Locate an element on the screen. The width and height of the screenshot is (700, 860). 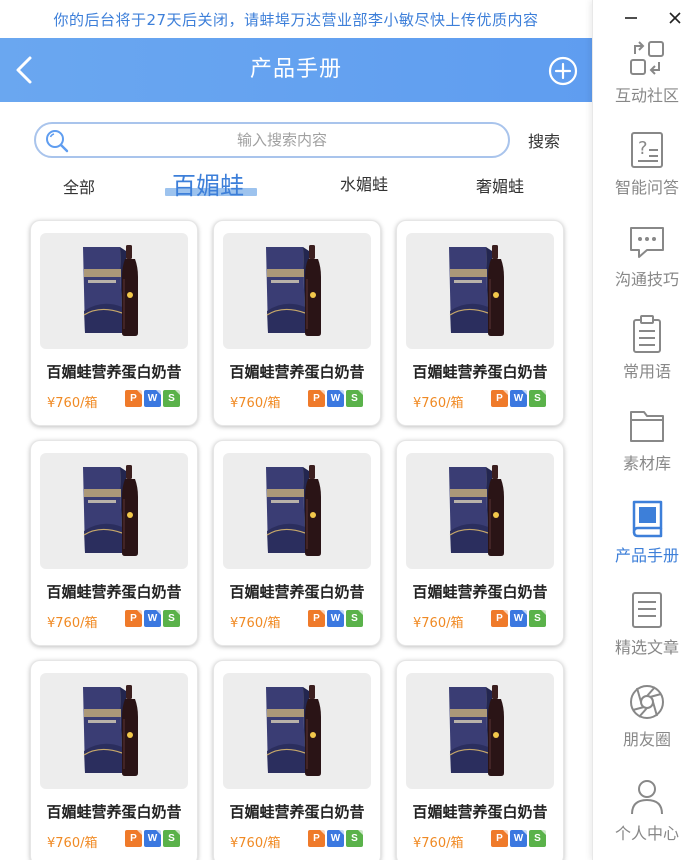
sidebar-item-product-manual: 产品手册 is located at coordinates (646, 538).